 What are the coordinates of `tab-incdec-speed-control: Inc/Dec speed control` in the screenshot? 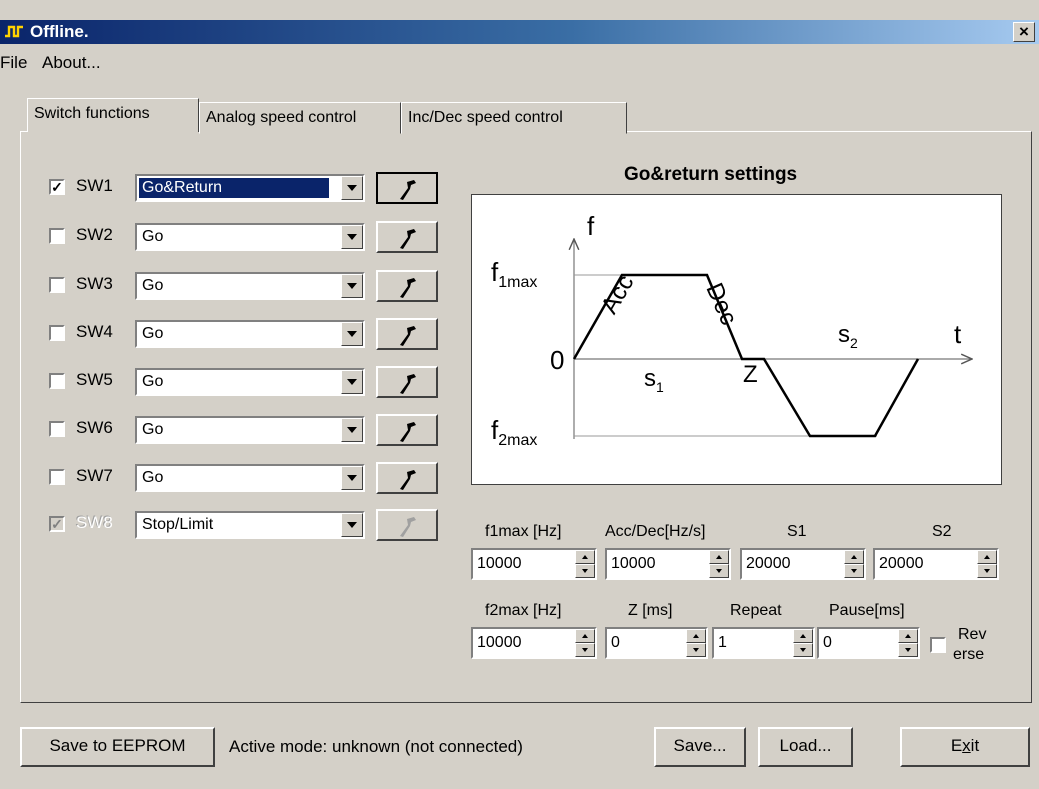 It's located at (514, 118).